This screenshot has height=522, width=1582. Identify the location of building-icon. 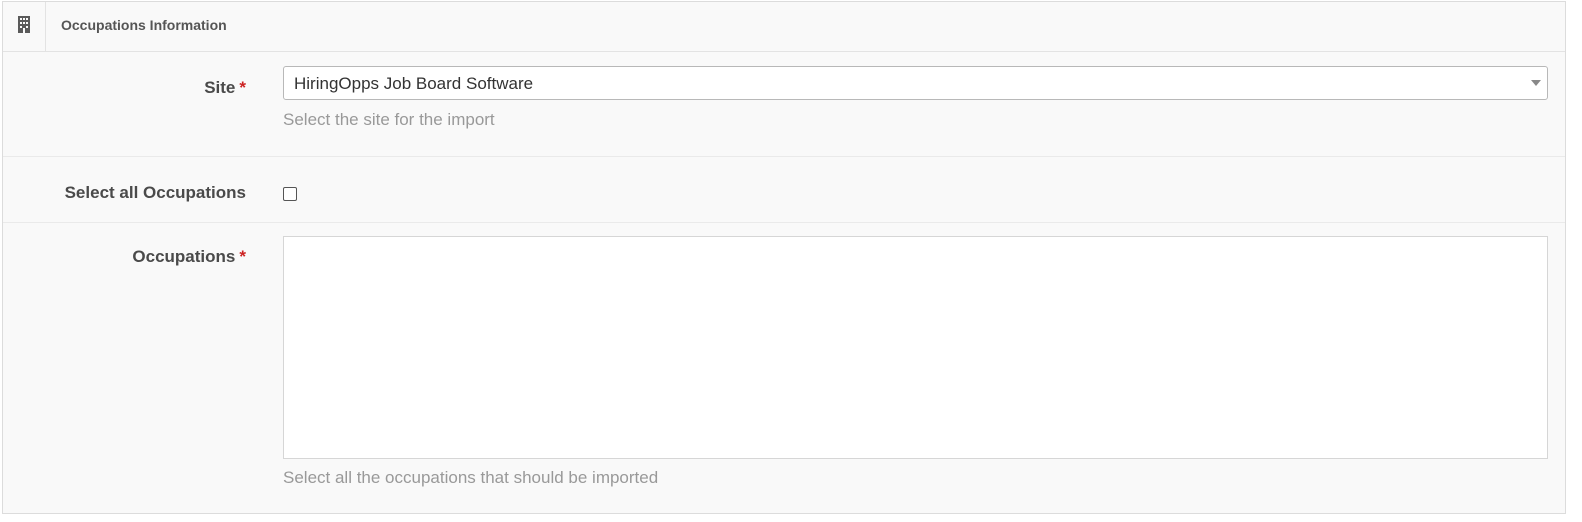
(24, 26).